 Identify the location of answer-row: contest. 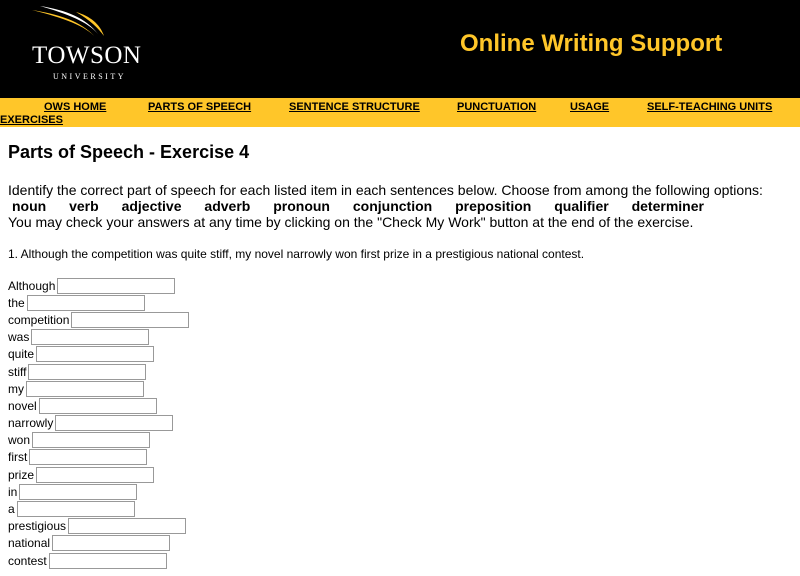
(400, 560).